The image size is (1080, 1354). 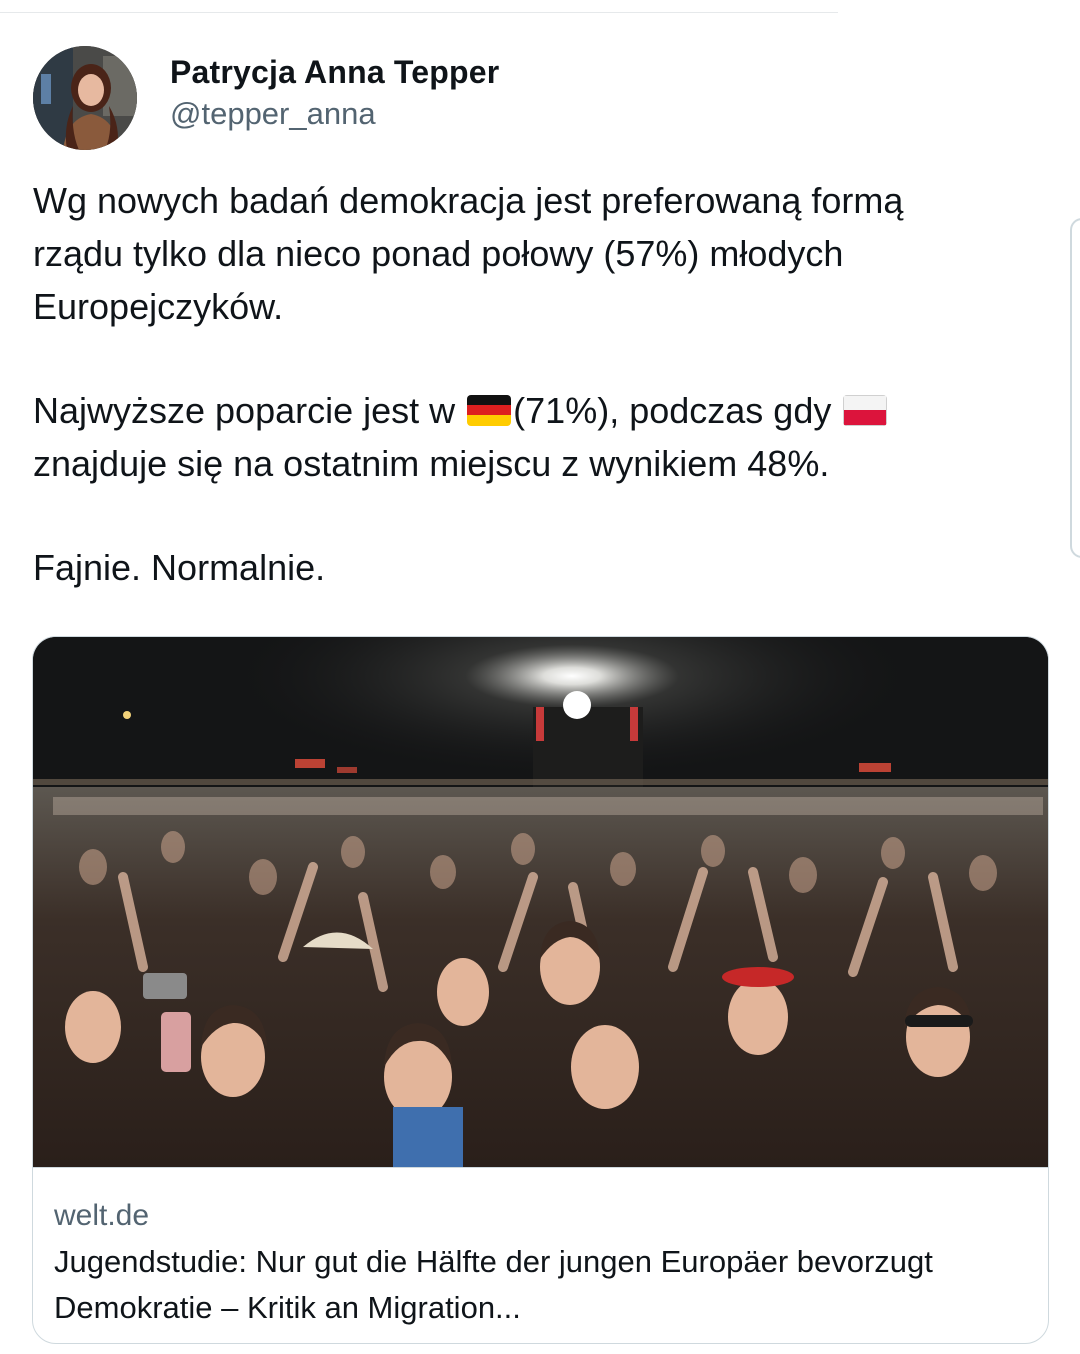 I want to click on tweet-text-segment: (71%), podczas gdy, so click(x=677, y=410).